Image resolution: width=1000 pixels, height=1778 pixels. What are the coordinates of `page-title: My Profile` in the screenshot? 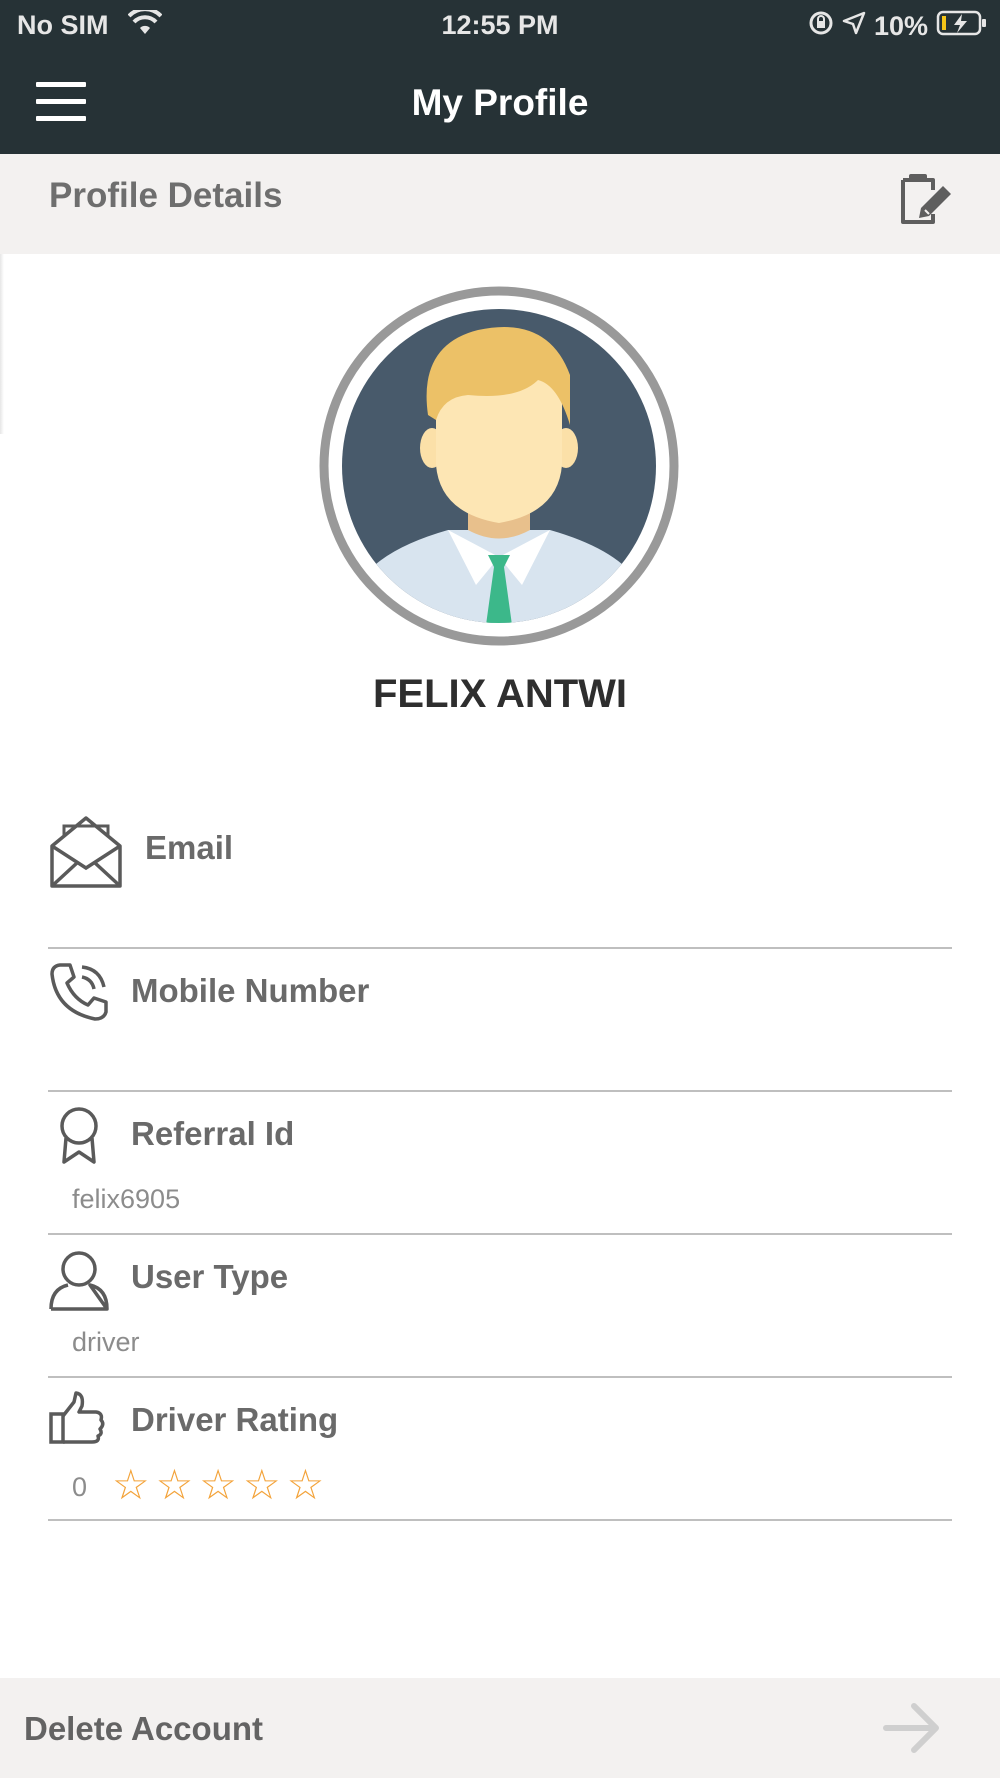 It's located at (500, 102).